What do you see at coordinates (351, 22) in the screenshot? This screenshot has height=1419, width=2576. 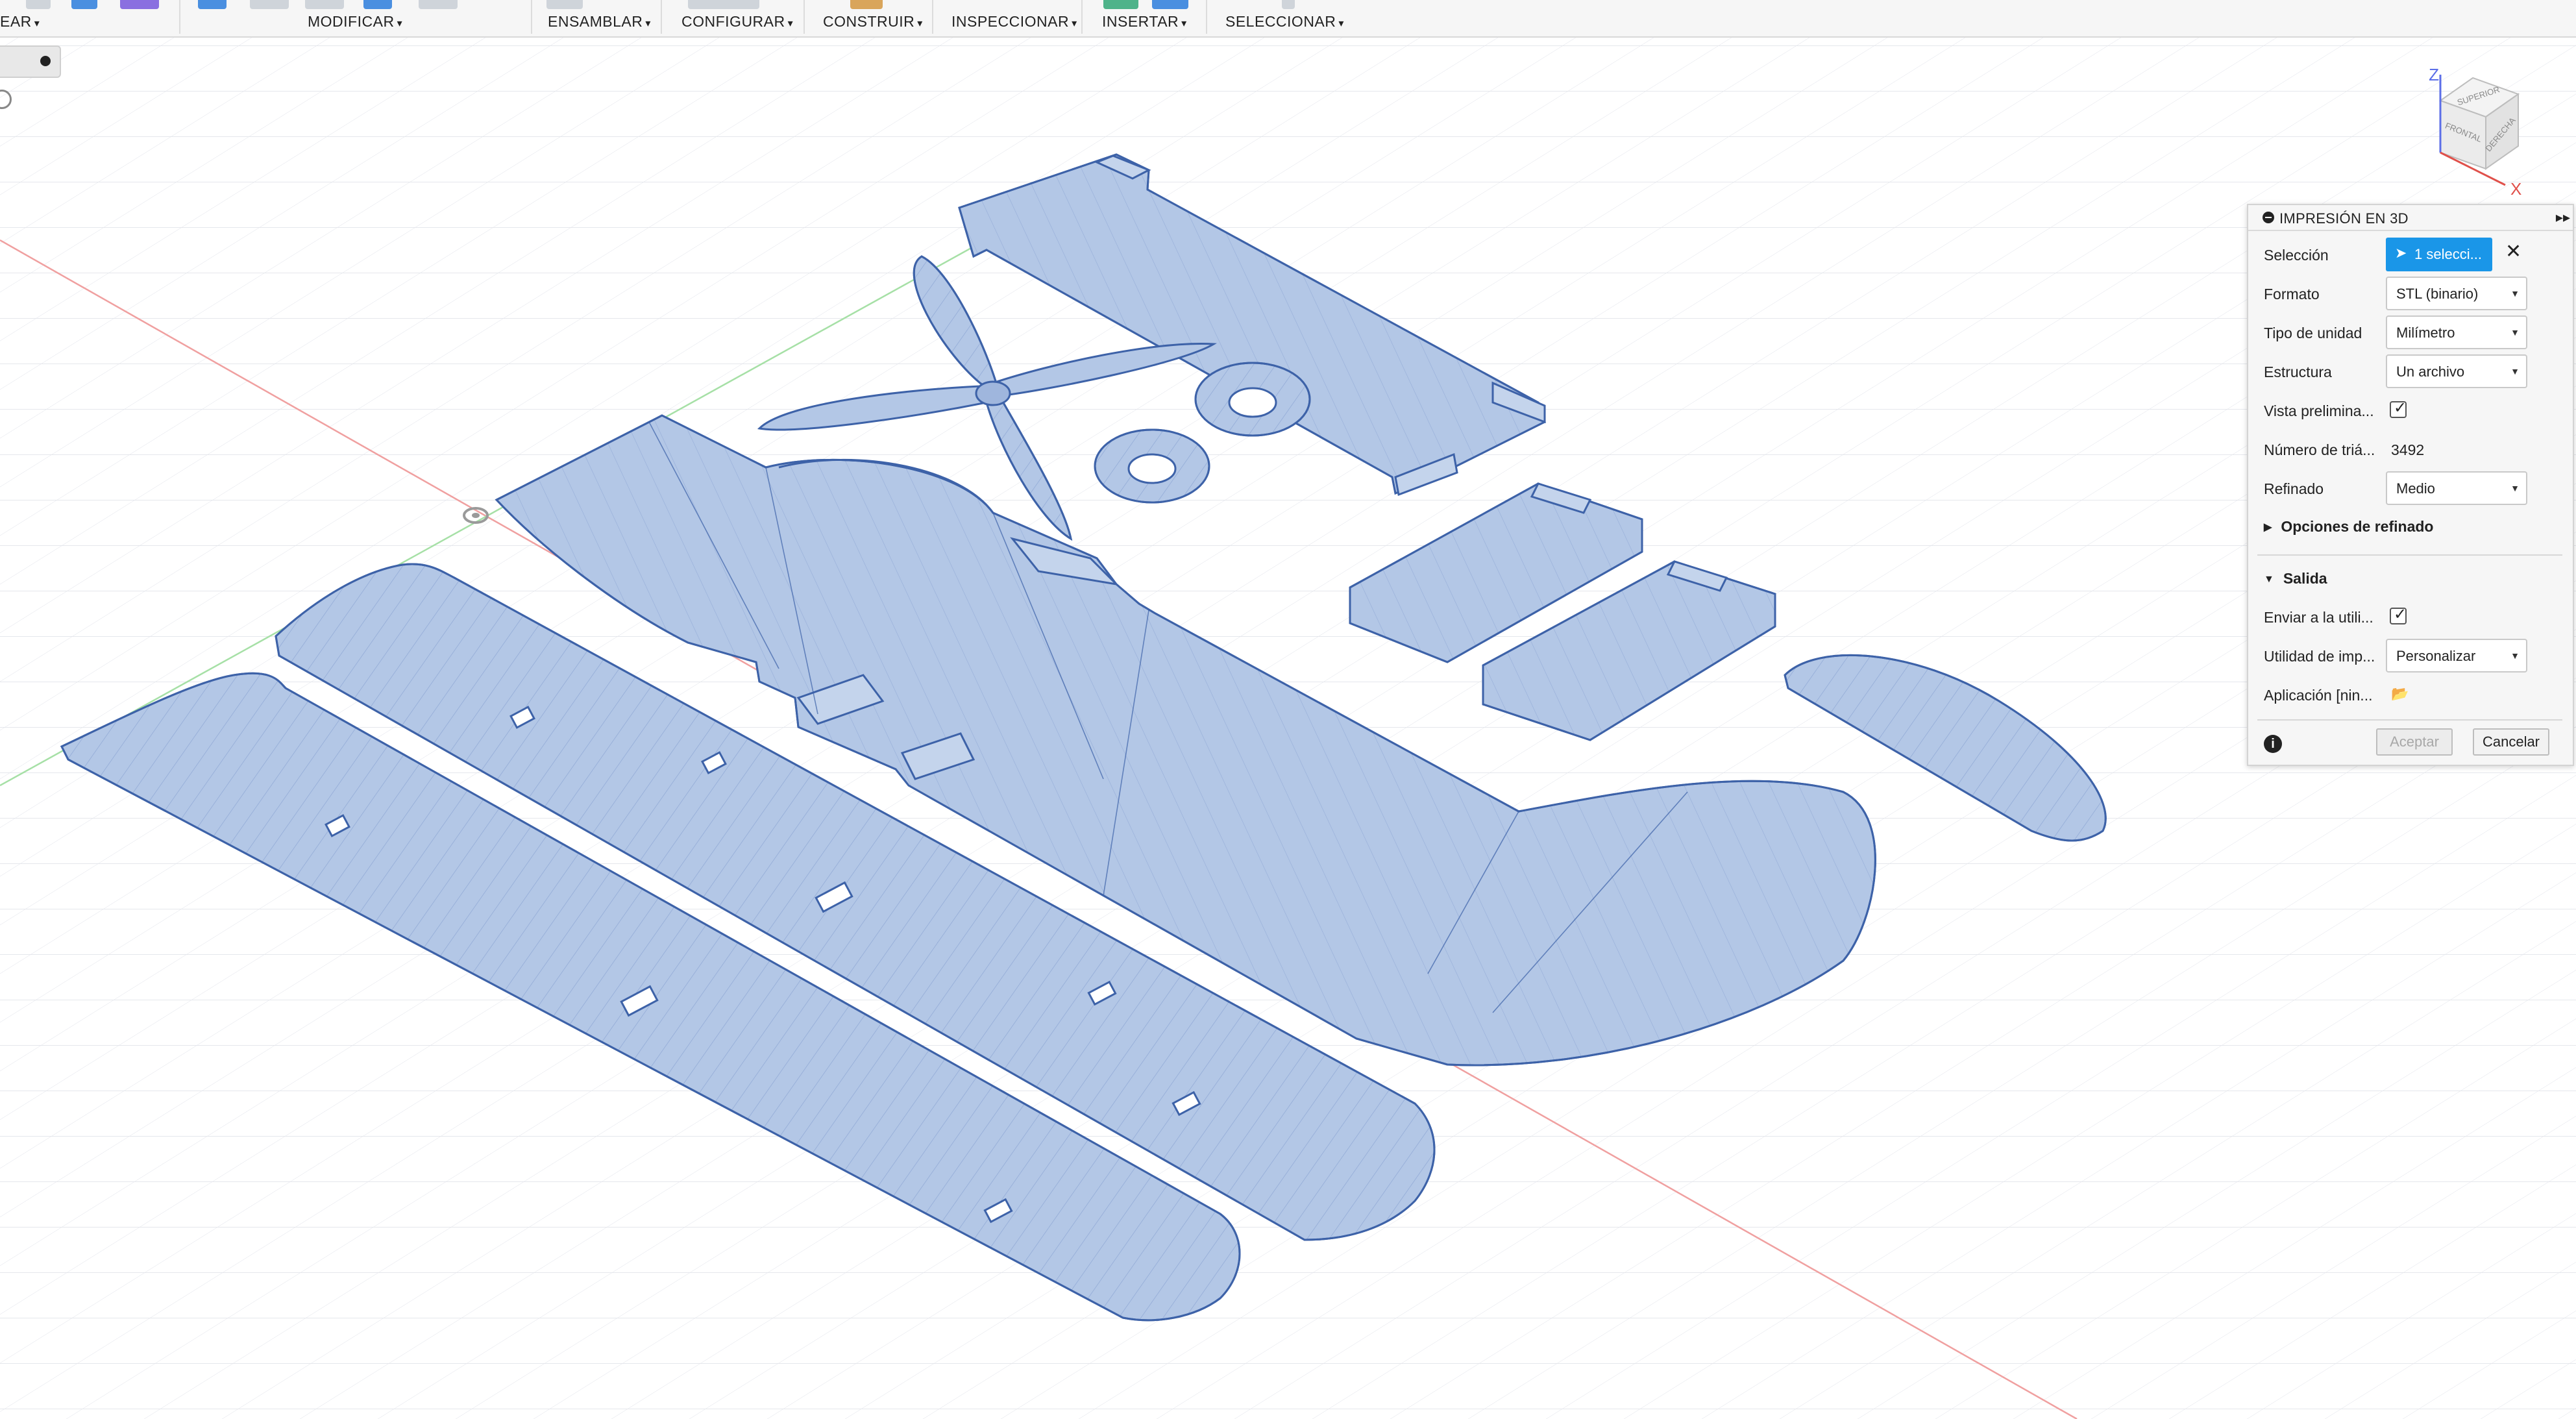 I see `menu-modificar-label: MODIFICAR` at bounding box center [351, 22].